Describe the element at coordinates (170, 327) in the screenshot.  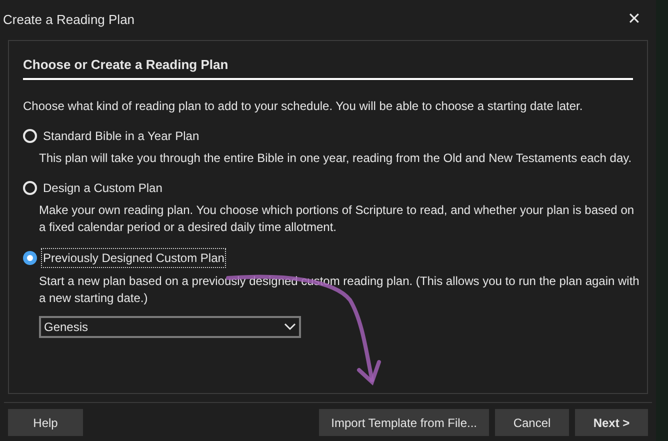
I see `plan-dropdown: Genesis` at that location.